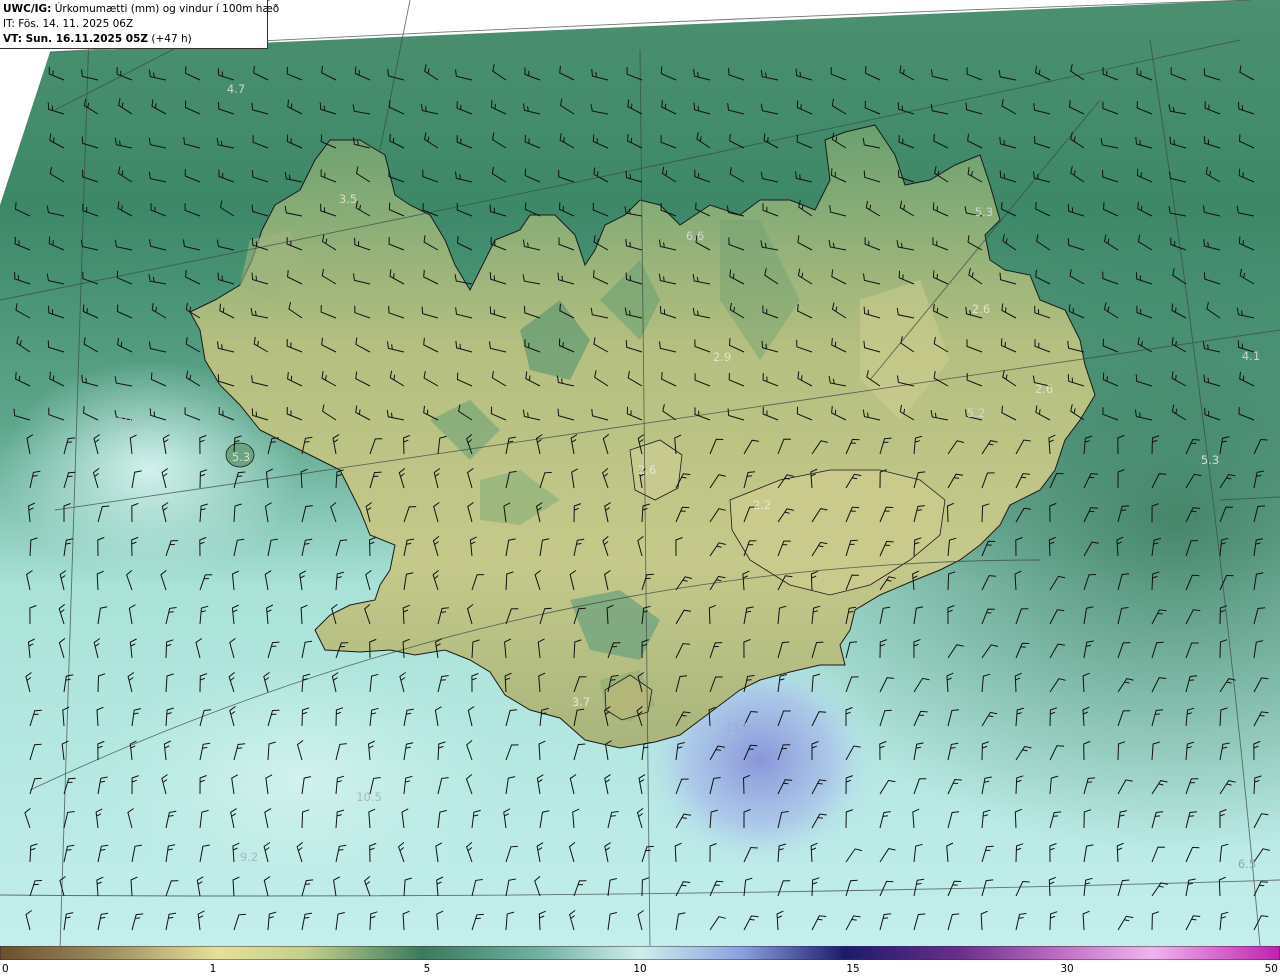 The height and width of the screenshot is (978, 1280). What do you see at coordinates (27, 9) in the screenshot?
I see `model-prefix: UWC/IG:` at bounding box center [27, 9].